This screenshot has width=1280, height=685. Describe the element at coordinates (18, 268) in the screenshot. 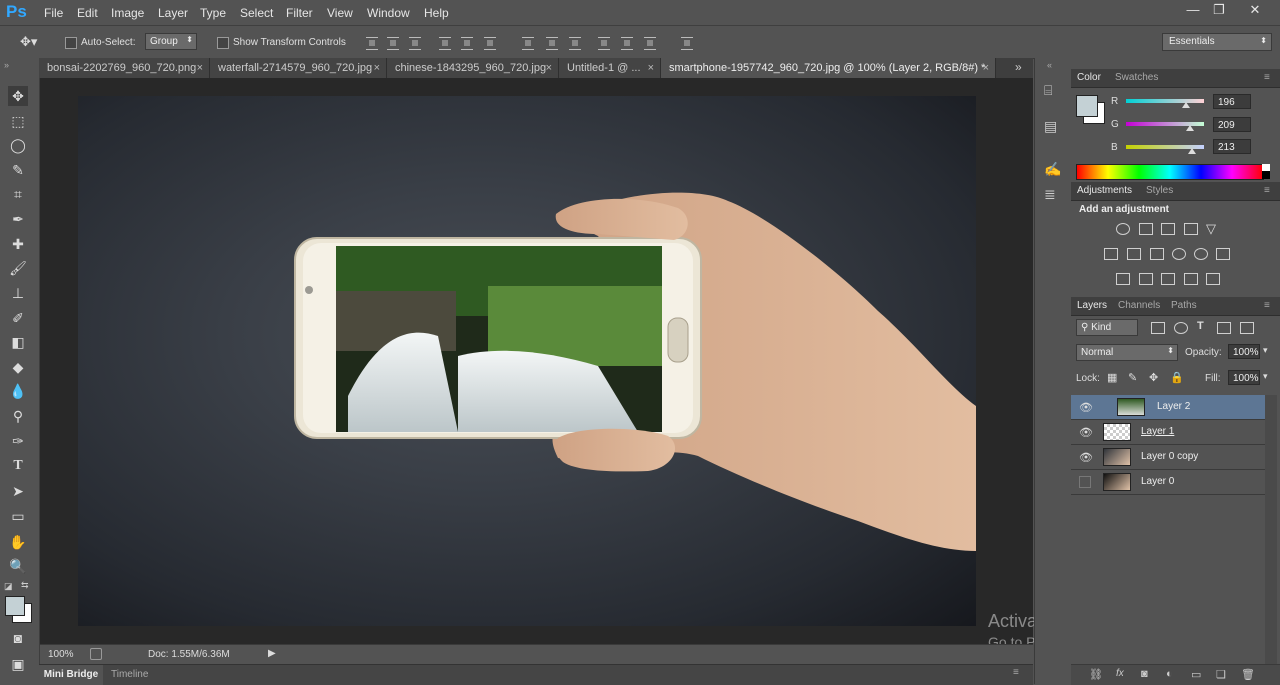

I see `brush-tool-icon: 🖌` at that location.